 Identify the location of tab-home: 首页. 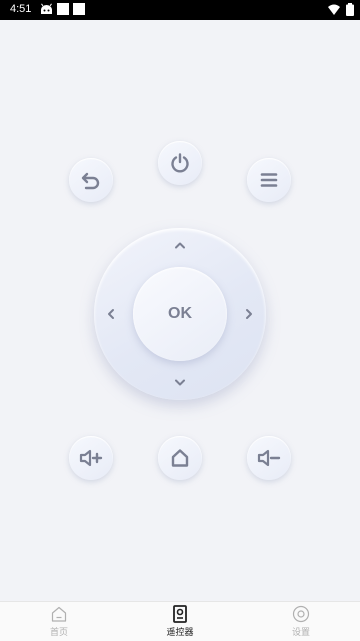
(59, 621).